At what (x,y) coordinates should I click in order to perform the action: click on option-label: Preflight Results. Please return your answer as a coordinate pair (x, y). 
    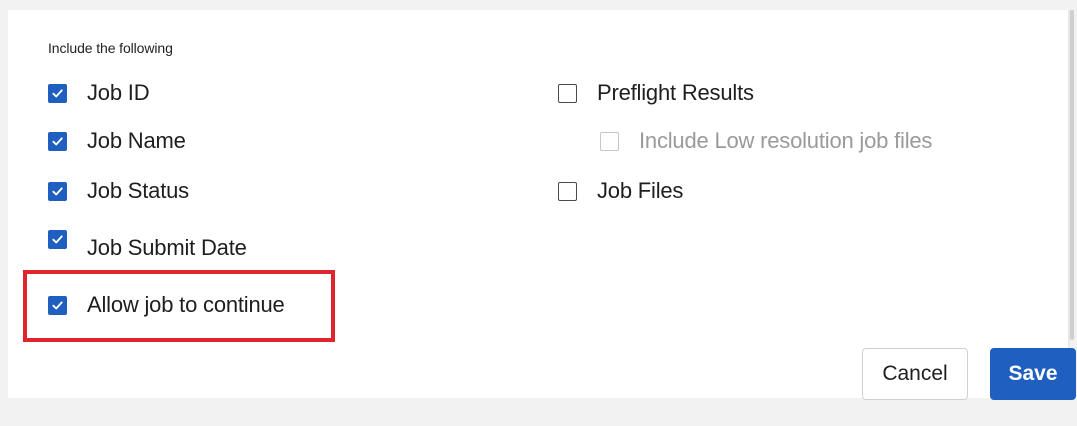
    Looking at the image, I should click on (675, 92).